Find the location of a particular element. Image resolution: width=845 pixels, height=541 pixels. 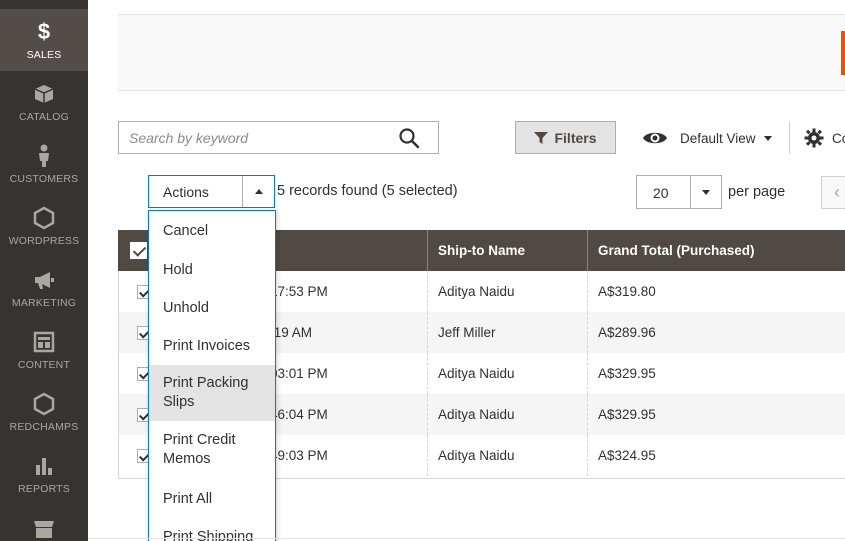

sidebar-item-marketing: MARKETING is located at coordinates (44, 288).